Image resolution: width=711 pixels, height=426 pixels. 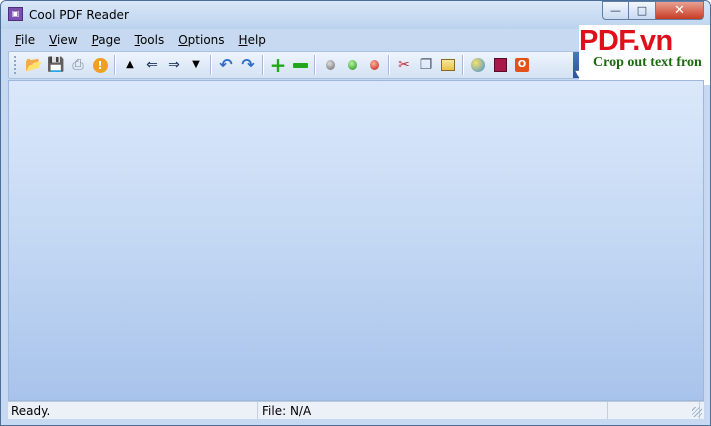 I want to click on info-icon: !, so click(x=100, y=65).